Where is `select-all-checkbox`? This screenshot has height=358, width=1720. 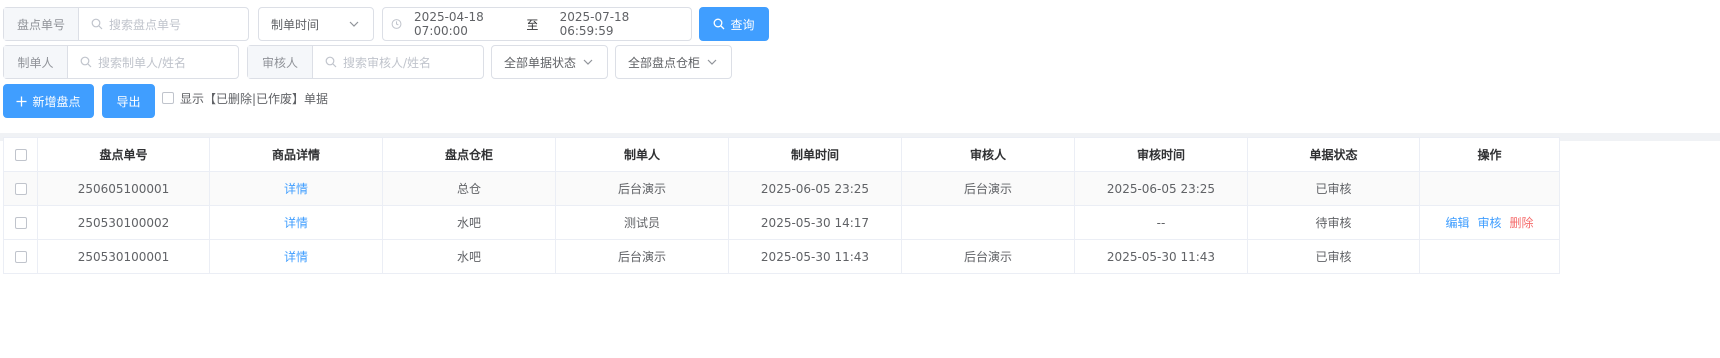 select-all-checkbox is located at coordinates (20, 154).